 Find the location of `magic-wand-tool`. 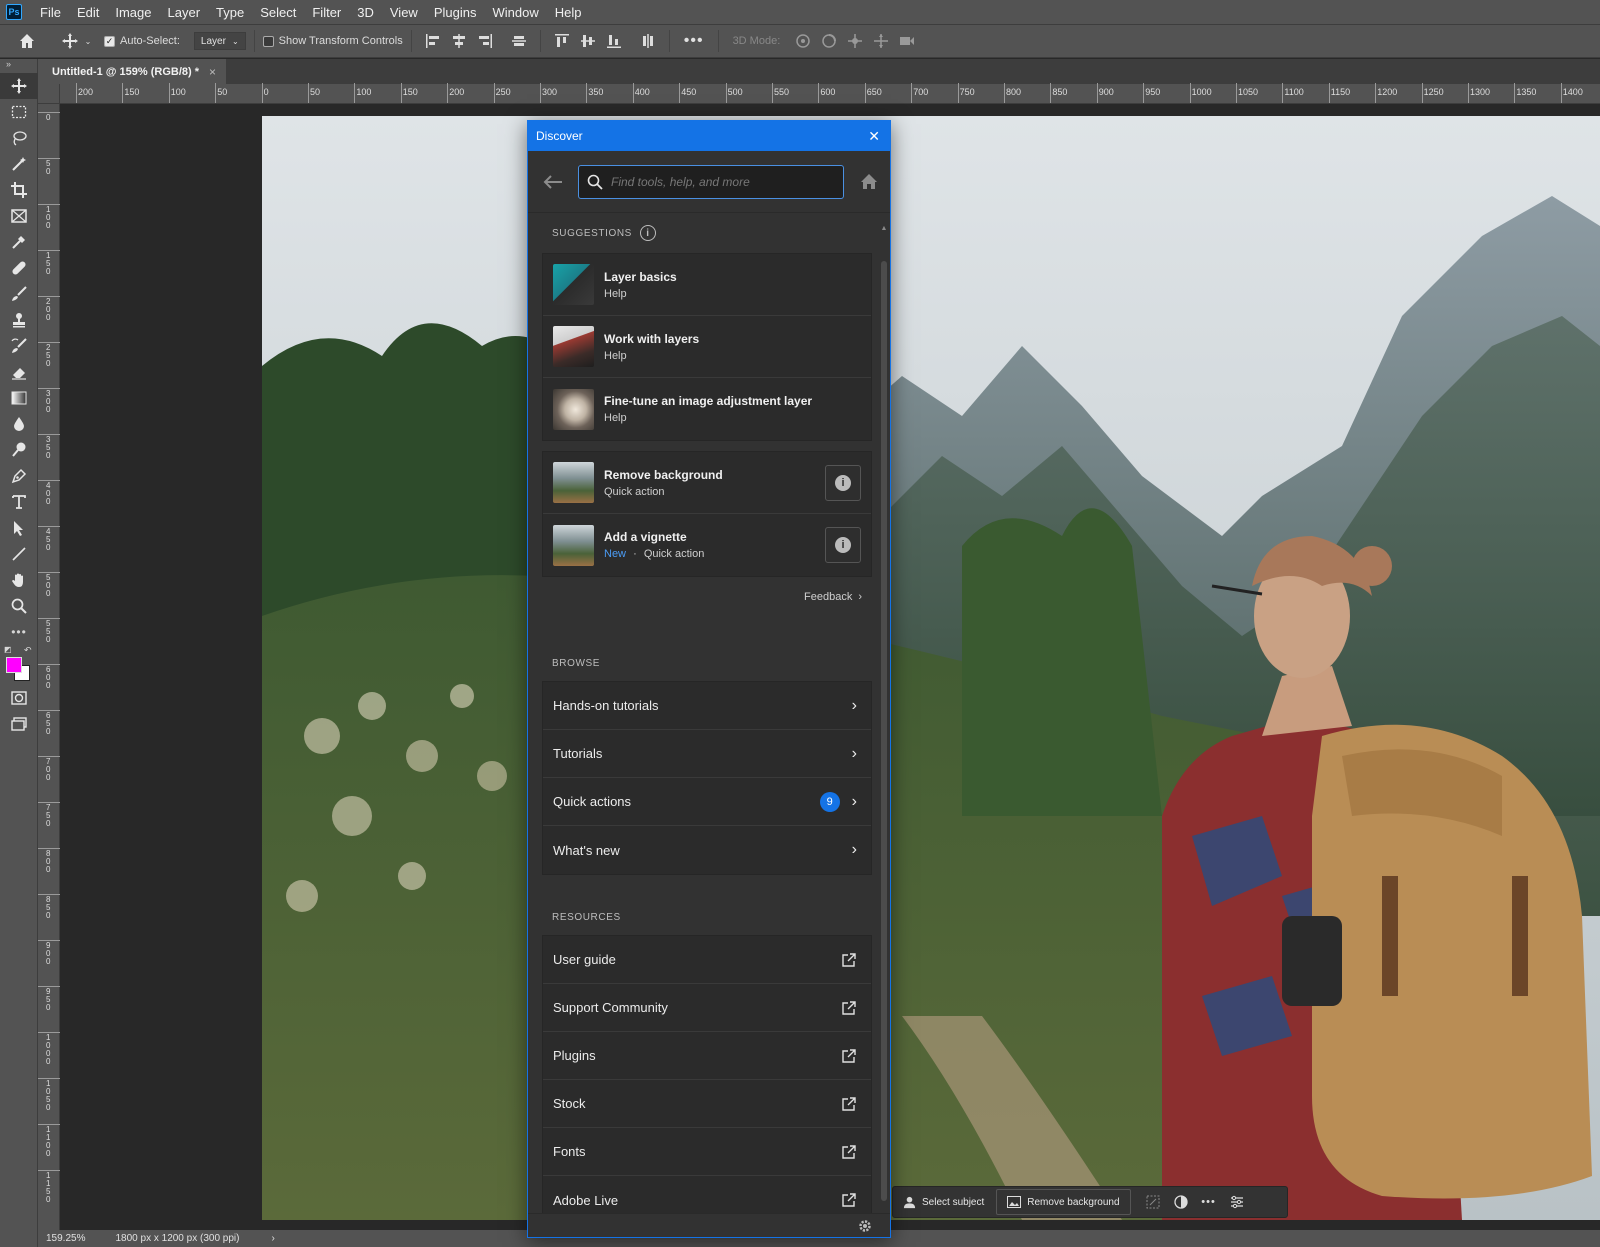

magic-wand-tool is located at coordinates (19, 164).